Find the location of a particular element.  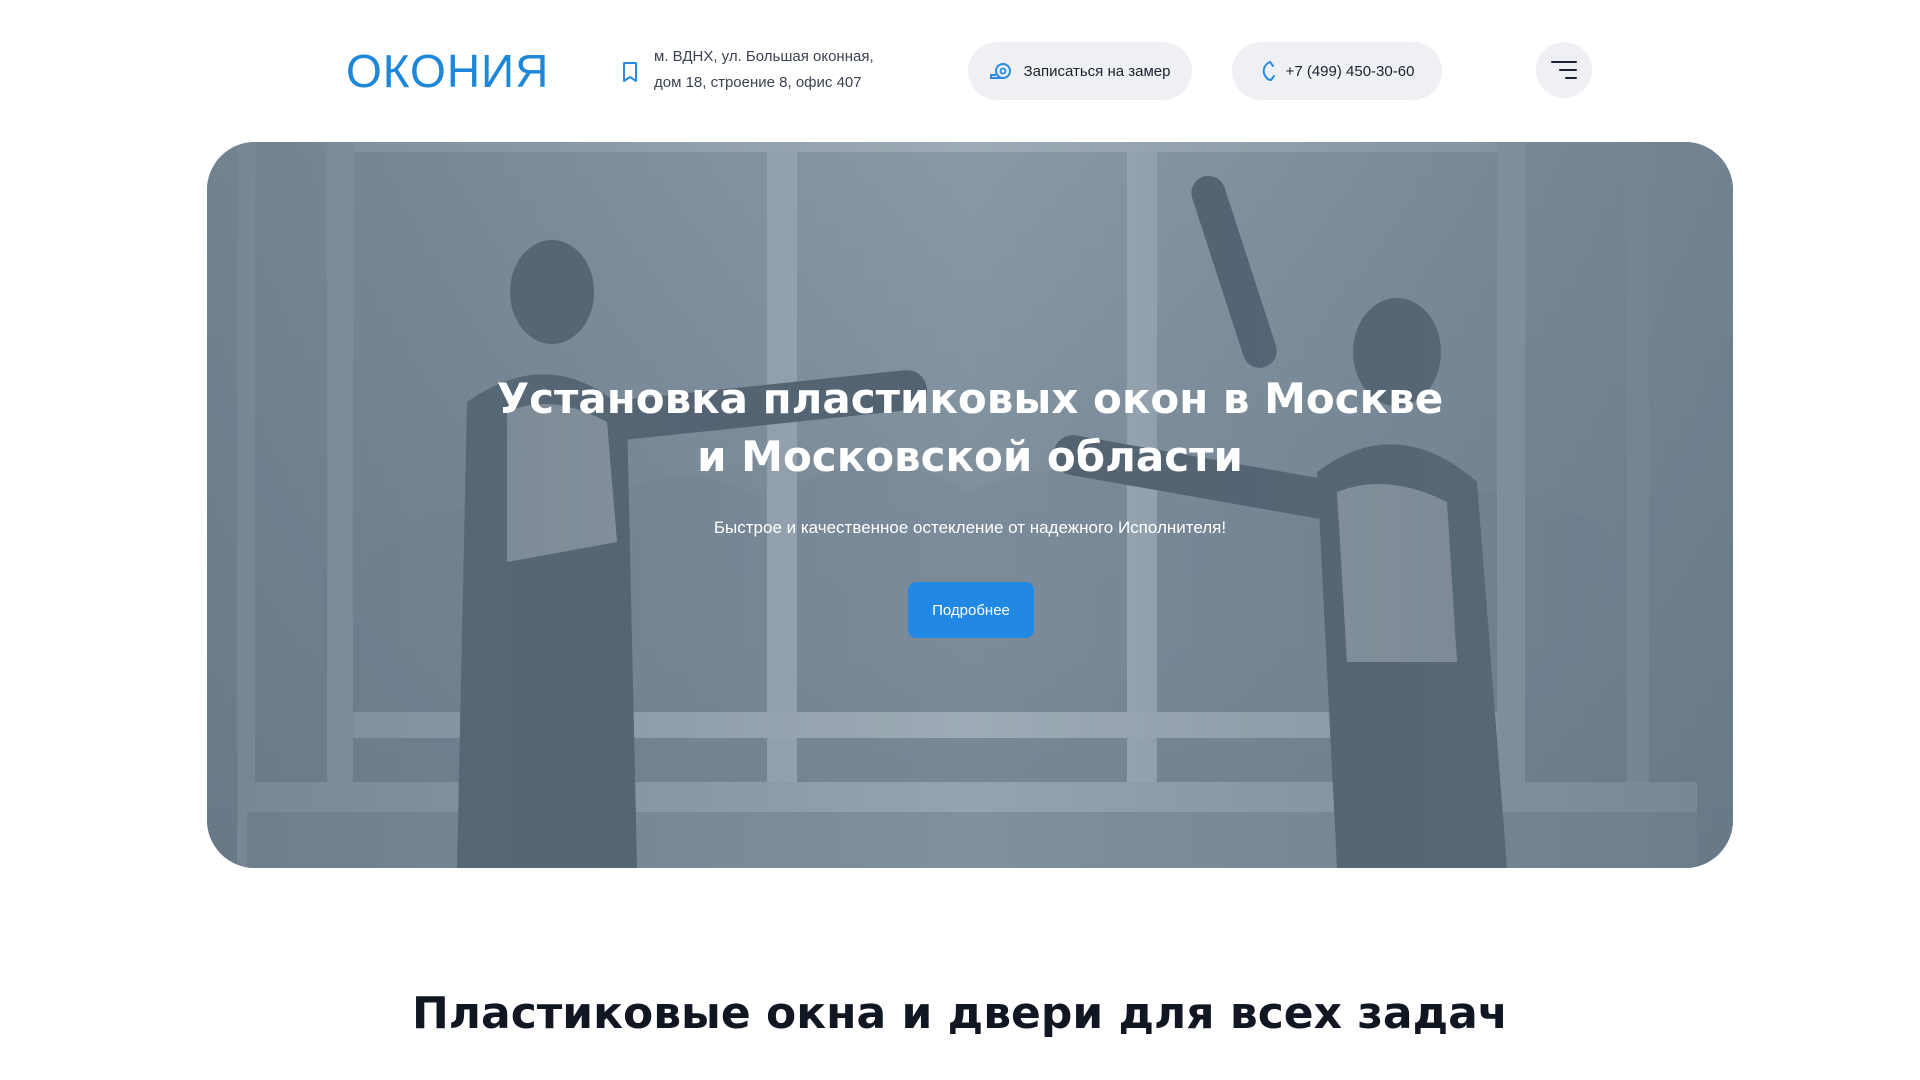

map-pin-icon is located at coordinates (630, 72).